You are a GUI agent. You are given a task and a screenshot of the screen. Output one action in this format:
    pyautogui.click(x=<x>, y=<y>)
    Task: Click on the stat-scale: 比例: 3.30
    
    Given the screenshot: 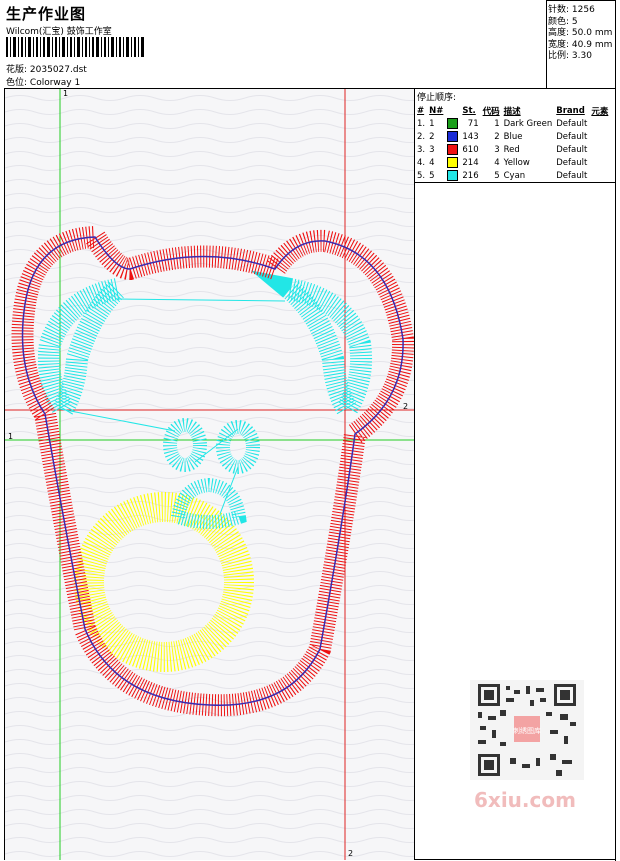 What is the action you would take?
    pyautogui.click(x=580, y=57)
    